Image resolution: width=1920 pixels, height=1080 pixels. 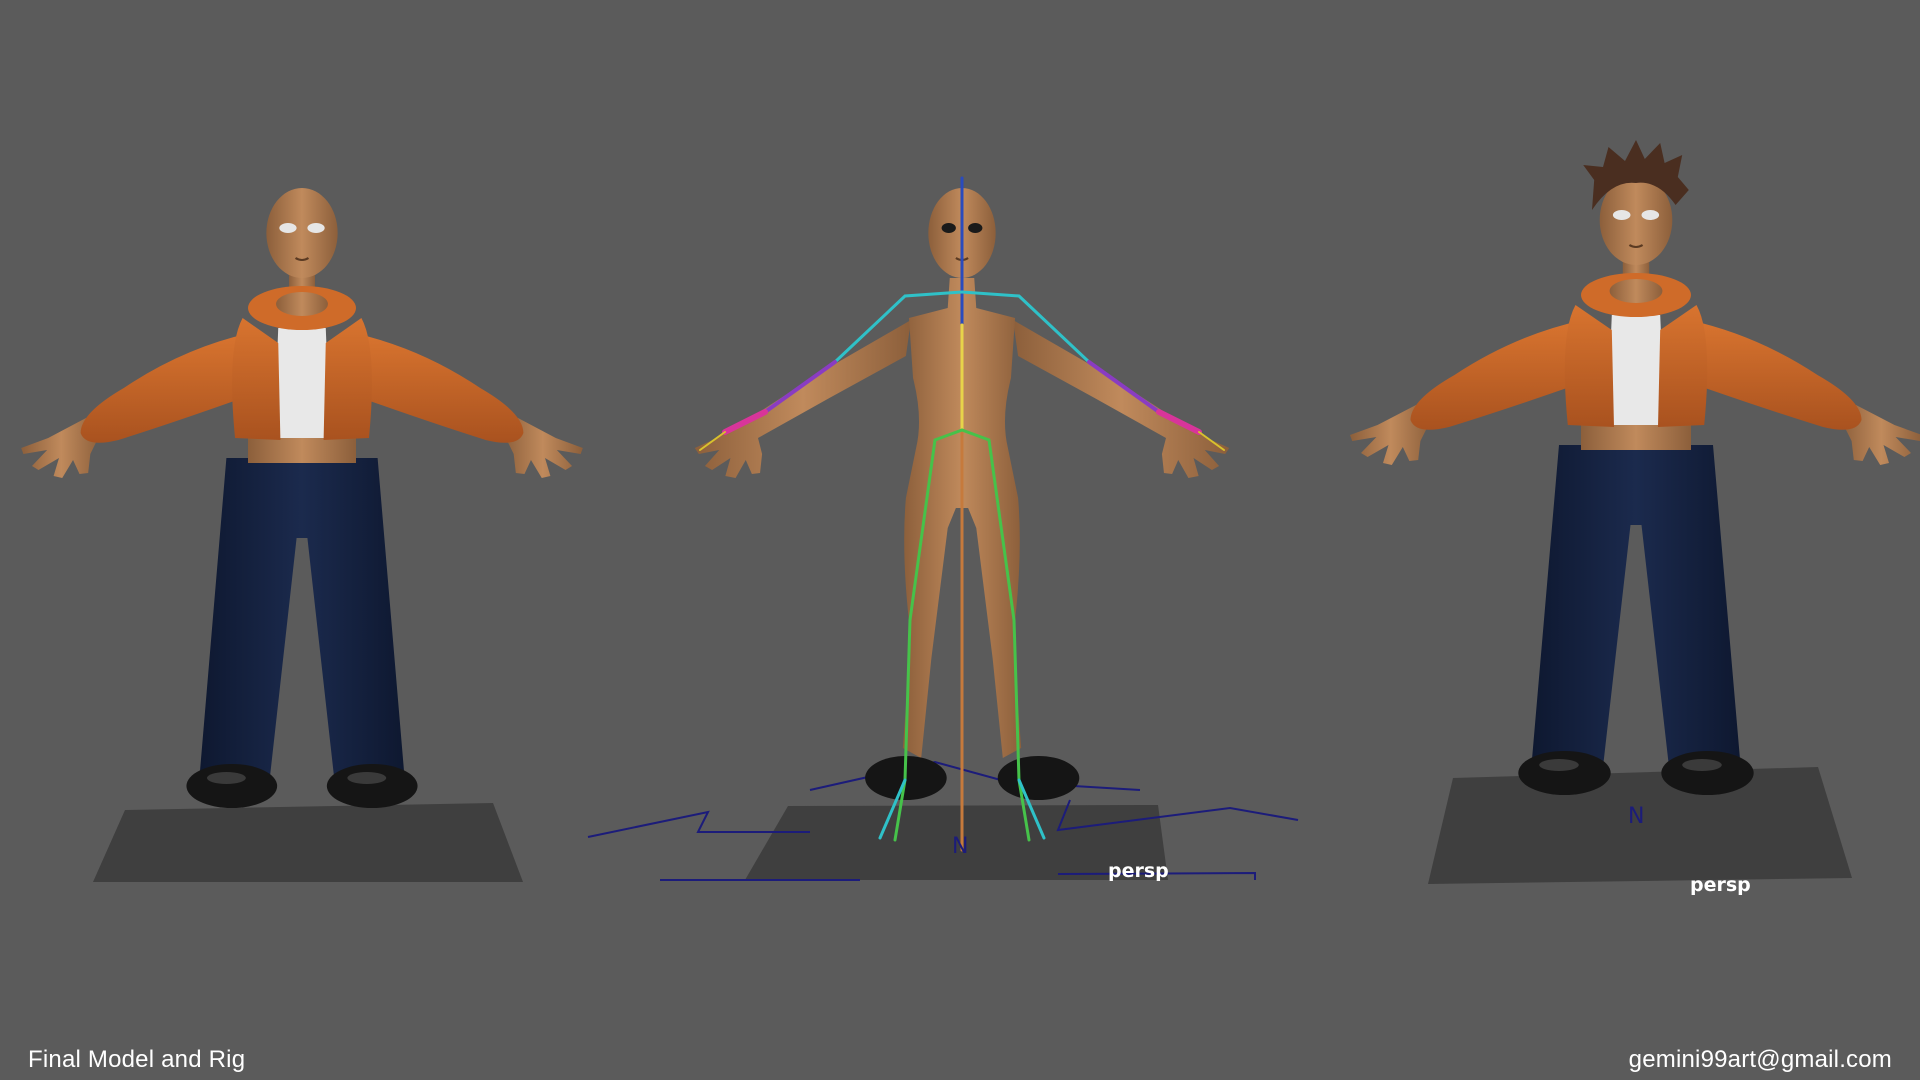 I want to click on ground-plane, so click(x=308, y=842).